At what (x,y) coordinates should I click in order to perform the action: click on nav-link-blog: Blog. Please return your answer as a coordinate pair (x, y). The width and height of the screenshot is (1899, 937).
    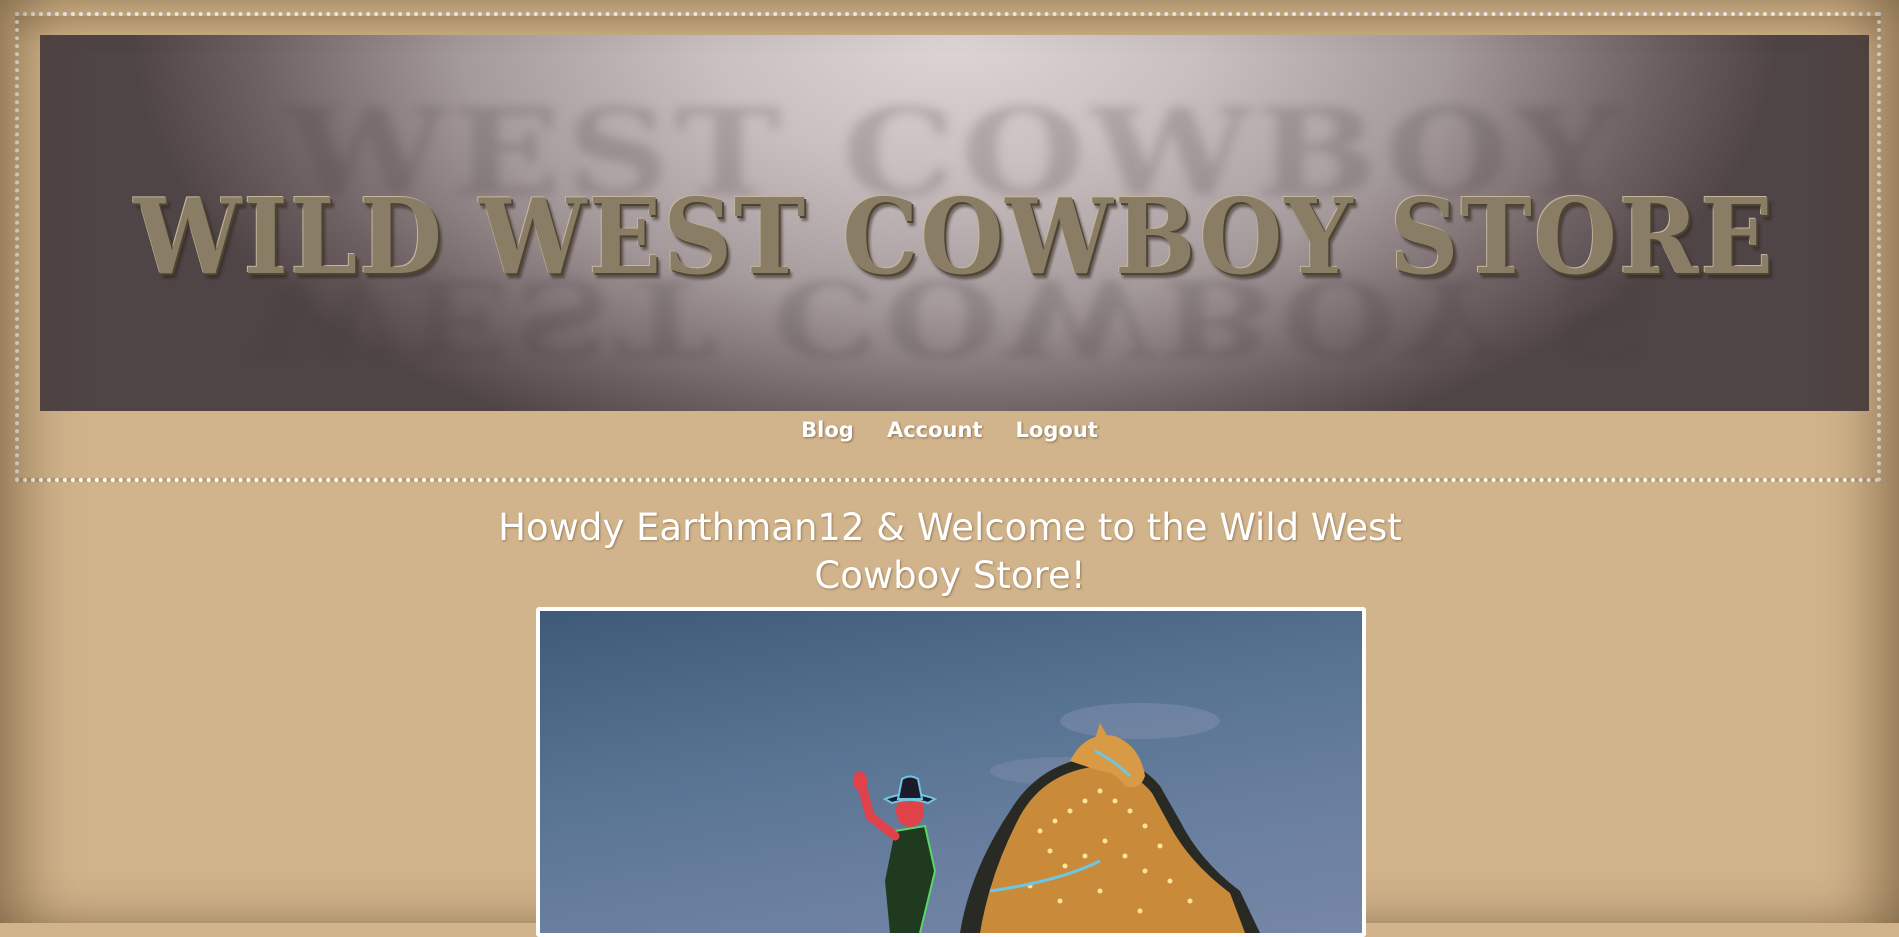
    Looking at the image, I should click on (827, 430).